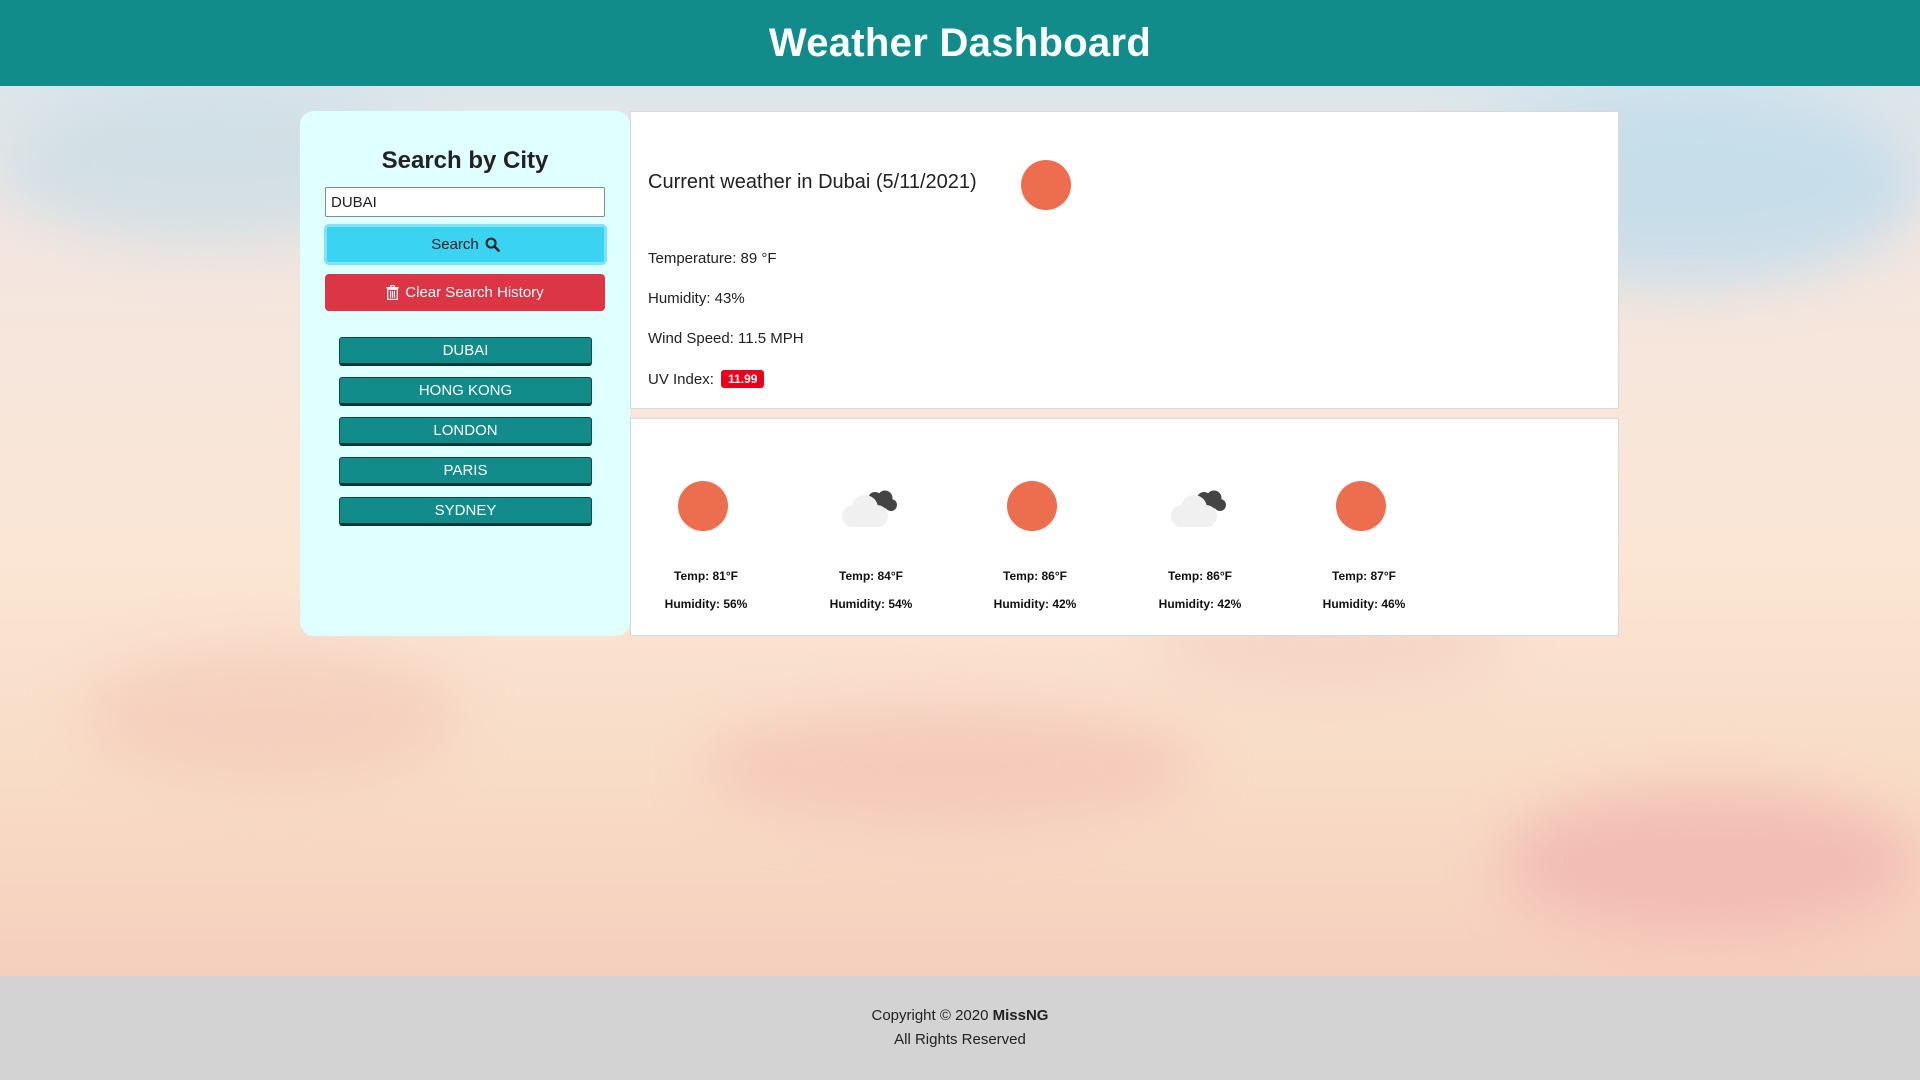 The width and height of the screenshot is (1920, 1080). I want to click on history-city-button: PARIS, so click(465, 471).